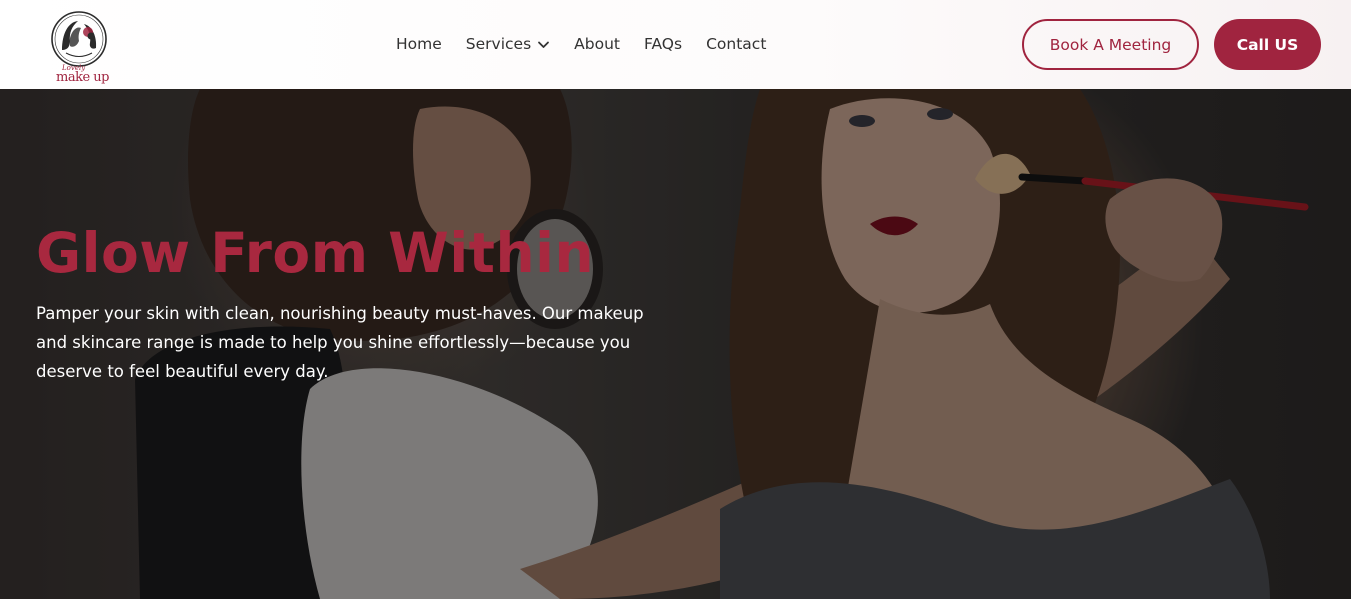  Describe the element at coordinates (544, 44) in the screenshot. I see `chevron-down-icon` at that location.